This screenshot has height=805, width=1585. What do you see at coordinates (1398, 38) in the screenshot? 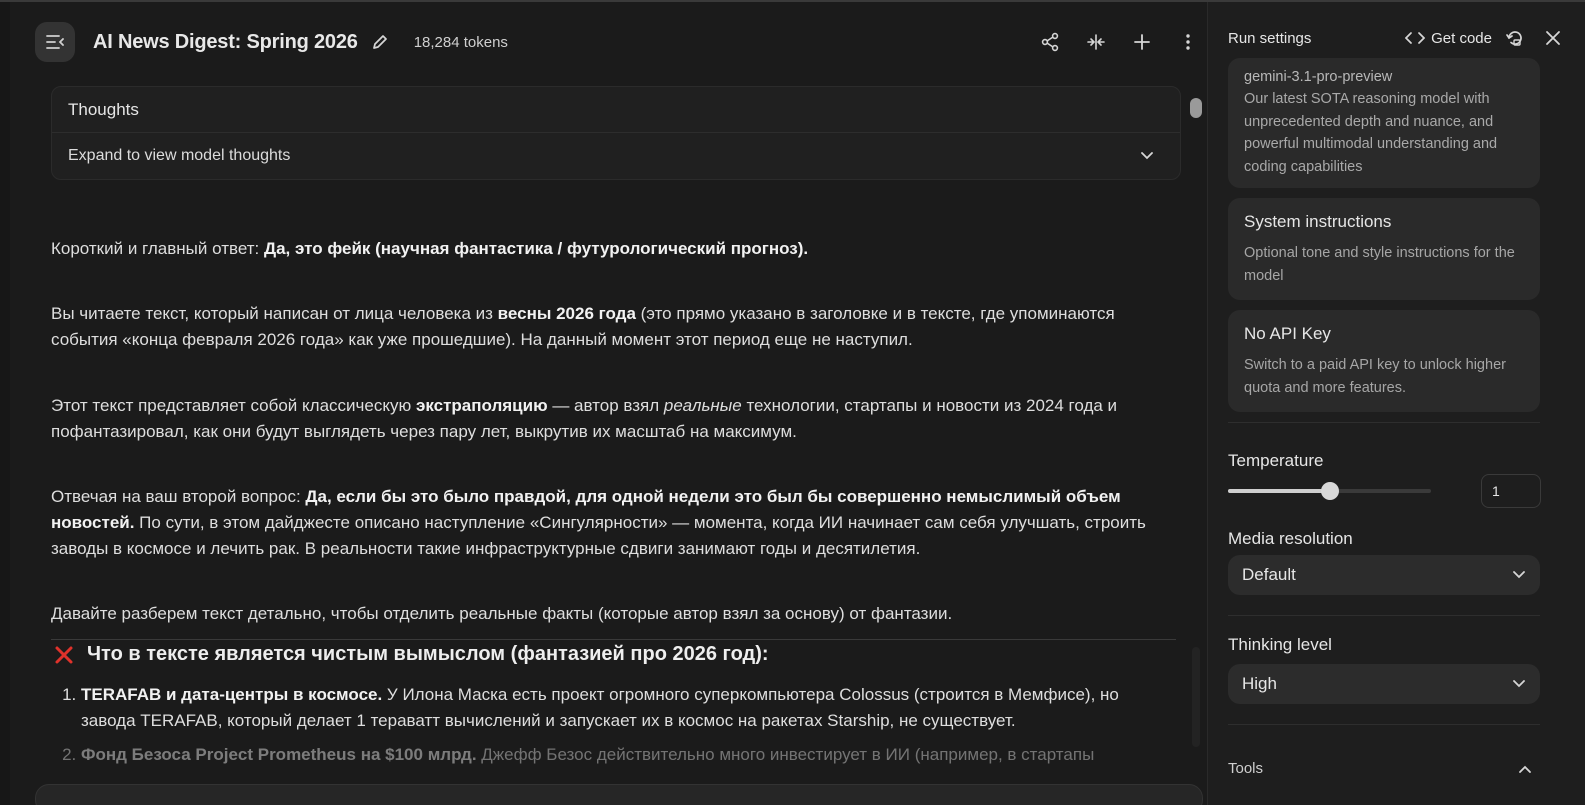
I see `run-settings-header: Run settings Get code` at bounding box center [1398, 38].